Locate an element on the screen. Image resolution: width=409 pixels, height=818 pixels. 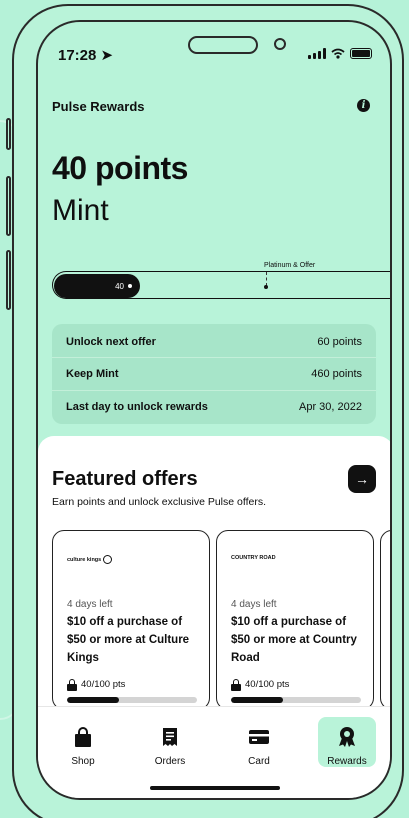
tab-rewards: Rewards is located at coordinates (347, 742).